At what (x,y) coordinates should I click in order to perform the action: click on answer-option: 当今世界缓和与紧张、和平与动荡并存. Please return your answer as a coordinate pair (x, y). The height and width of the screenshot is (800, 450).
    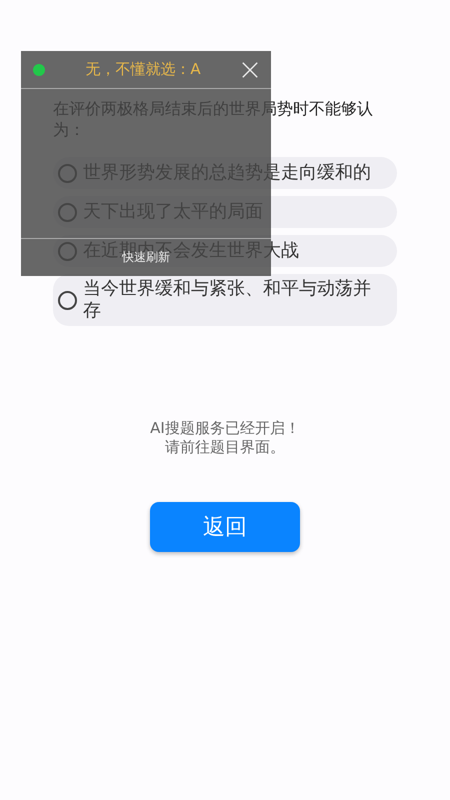
    Looking at the image, I should click on (225, 300).